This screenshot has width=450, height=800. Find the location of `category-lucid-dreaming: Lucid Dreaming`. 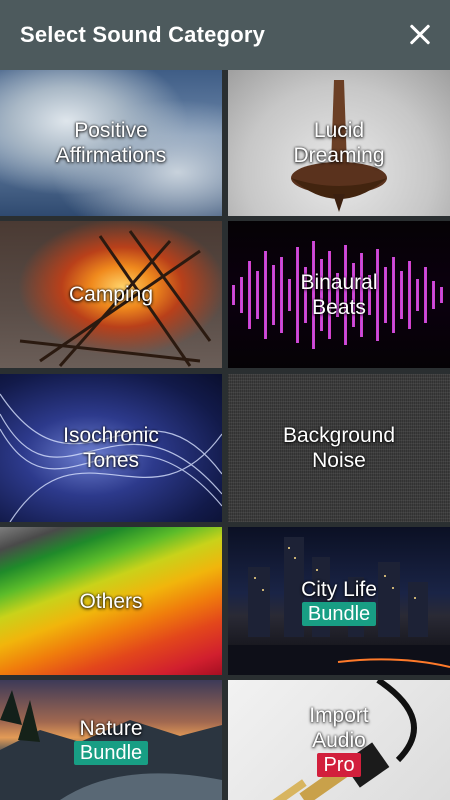

category-lucid-dreaming: Lucid Dreaming is located at coordinates (339, 143).